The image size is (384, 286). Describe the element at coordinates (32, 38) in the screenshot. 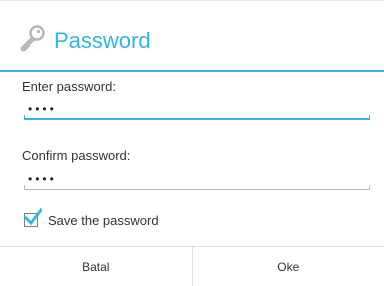

I see `key-icon` at that location.